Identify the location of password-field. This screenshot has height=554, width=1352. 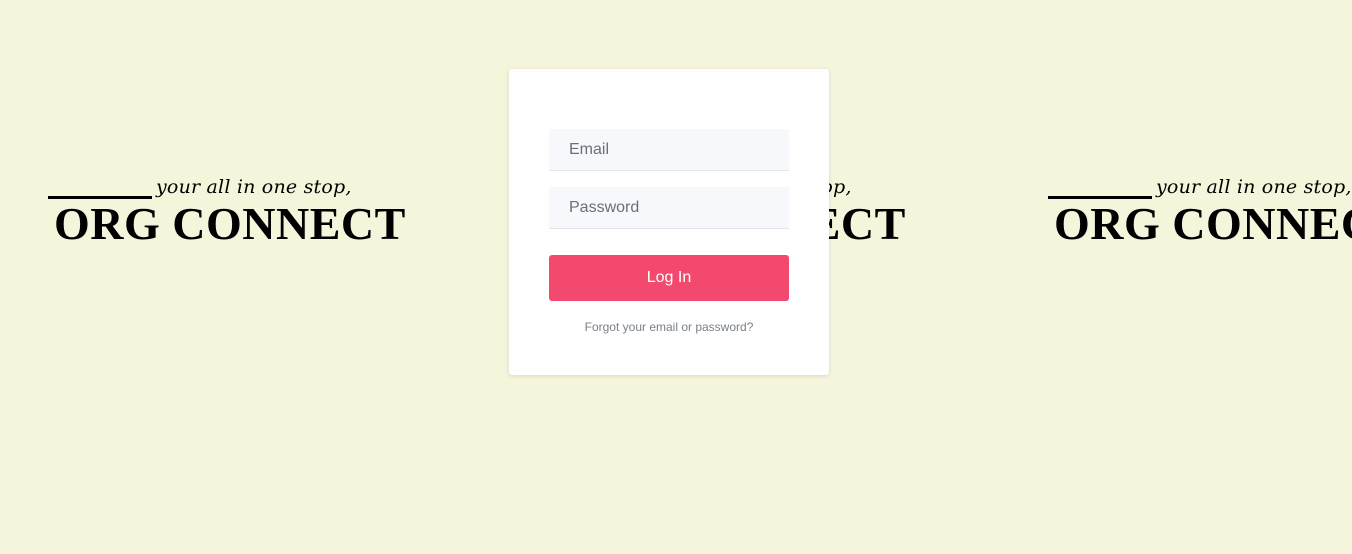
(669, 208).